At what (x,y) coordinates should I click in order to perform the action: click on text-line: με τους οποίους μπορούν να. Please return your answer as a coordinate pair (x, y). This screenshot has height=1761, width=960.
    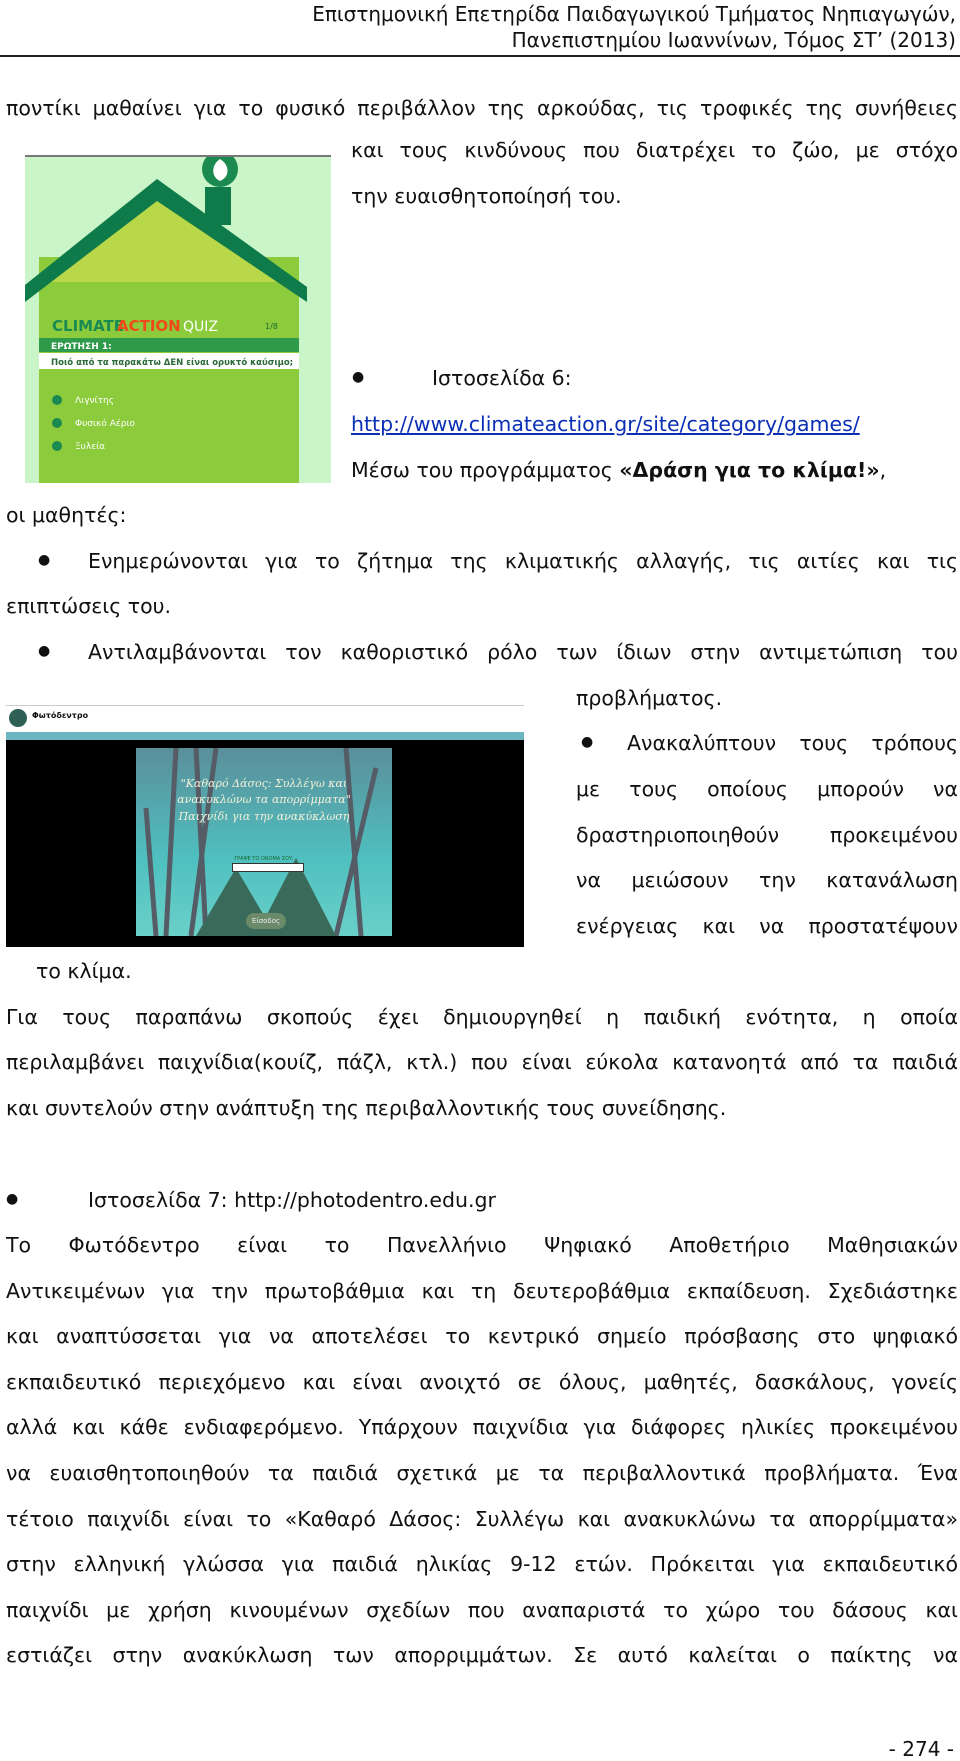
    Looking at the image, I should click on (767, 789).